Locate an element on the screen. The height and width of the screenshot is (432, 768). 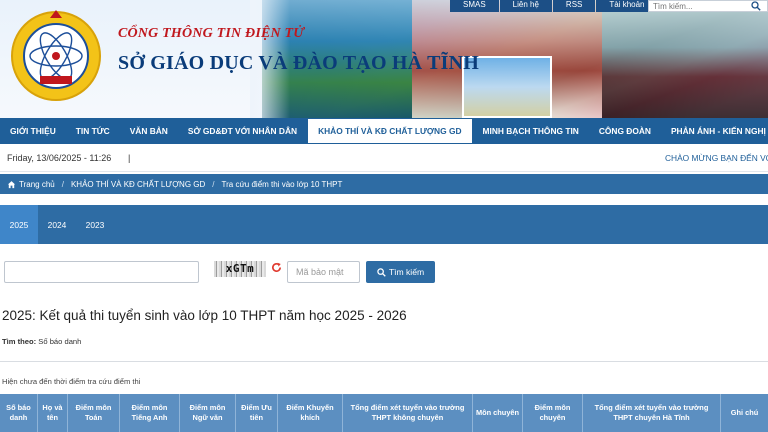
th-full-name: Họ và tên is located at coordinates (53, 413).